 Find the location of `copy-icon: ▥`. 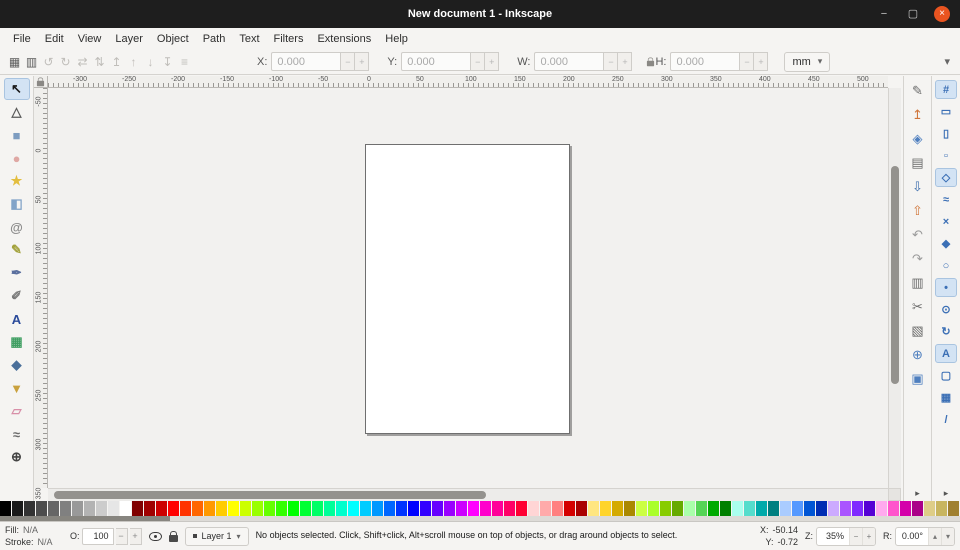

copy-icon: ▥ is located at coordinates (918, 282).